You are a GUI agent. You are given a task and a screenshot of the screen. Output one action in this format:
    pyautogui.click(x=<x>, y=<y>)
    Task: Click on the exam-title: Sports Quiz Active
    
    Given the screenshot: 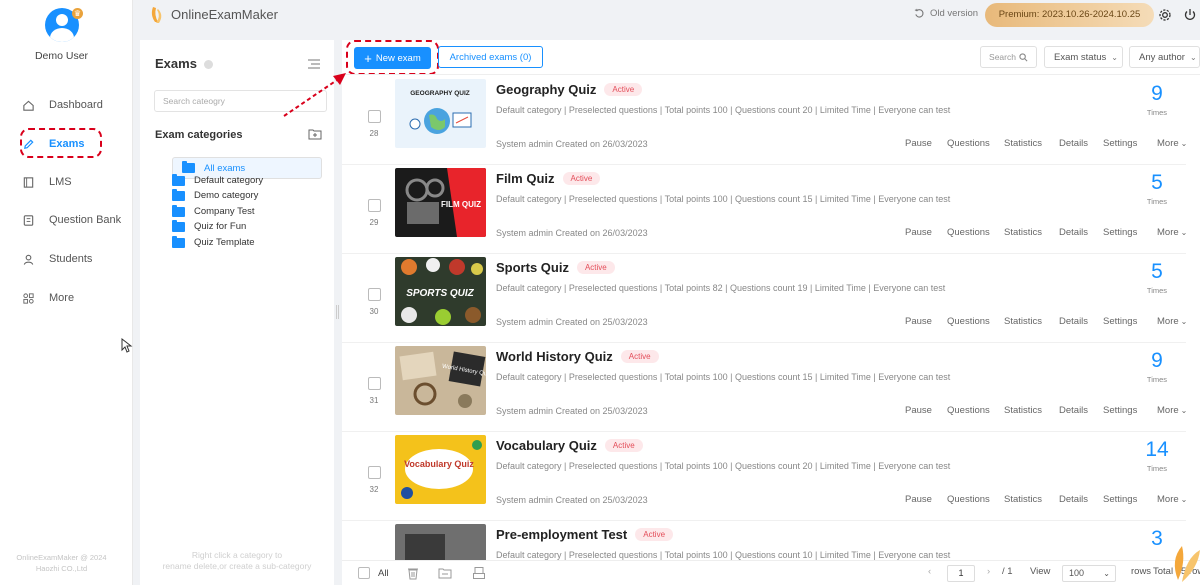 What is the action you would take?
    pyautogui.click(x=555, y=267)
    